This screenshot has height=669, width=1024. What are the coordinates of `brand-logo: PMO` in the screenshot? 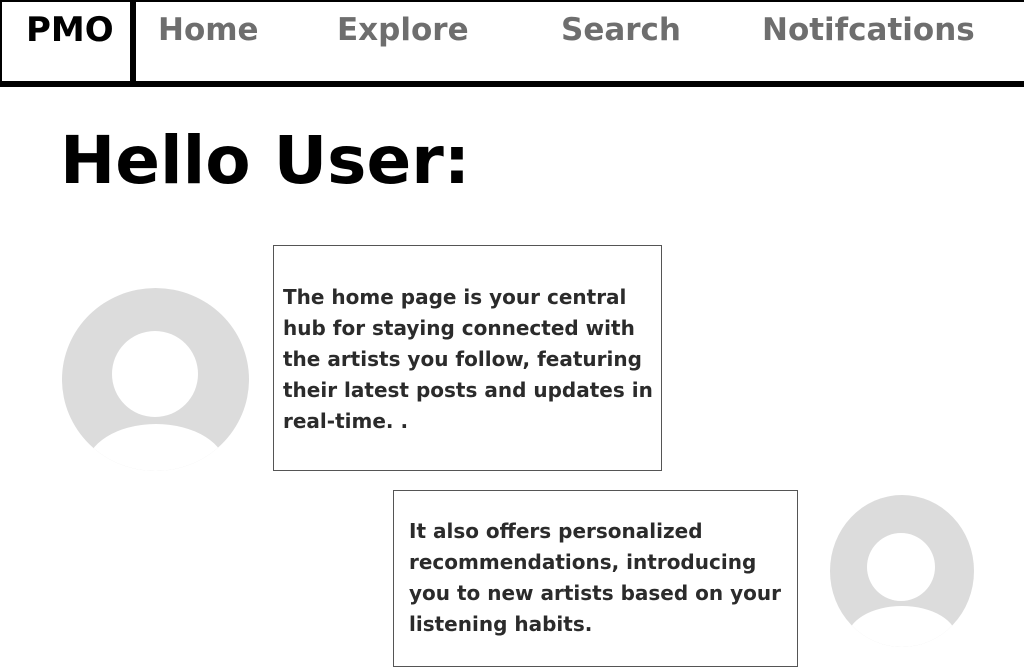 It's located at (69, 41).